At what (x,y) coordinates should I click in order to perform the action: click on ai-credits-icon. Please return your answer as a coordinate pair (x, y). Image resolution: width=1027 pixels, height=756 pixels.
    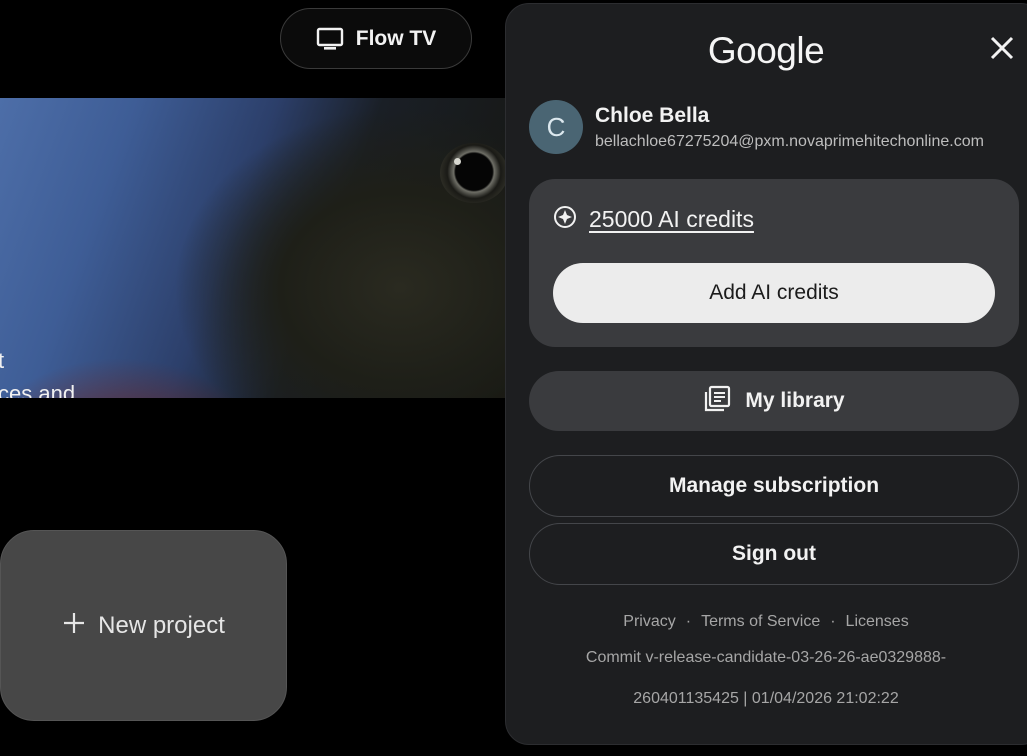
    Looking at the image, I should click on (565, 219).